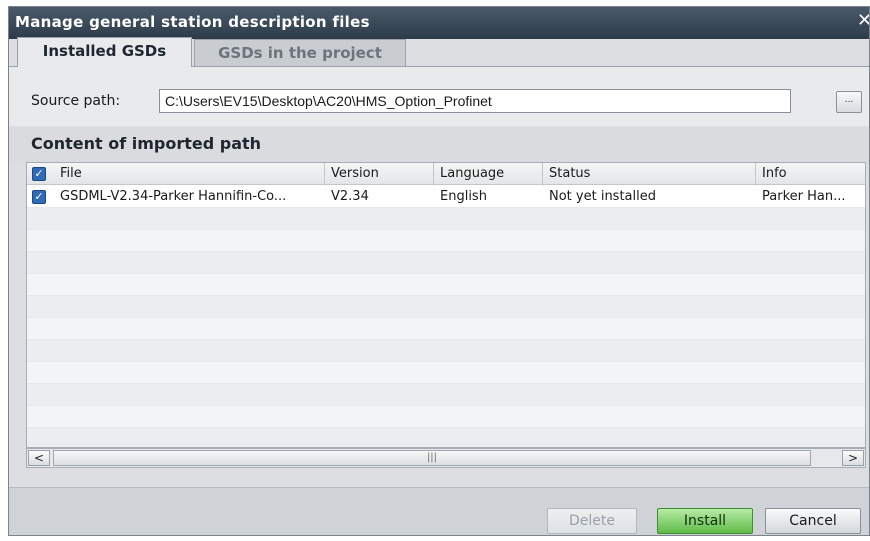  Describe the element at coordinates (813, 521) in the screenshot. I see `cancel-button: Cancel` at that location.